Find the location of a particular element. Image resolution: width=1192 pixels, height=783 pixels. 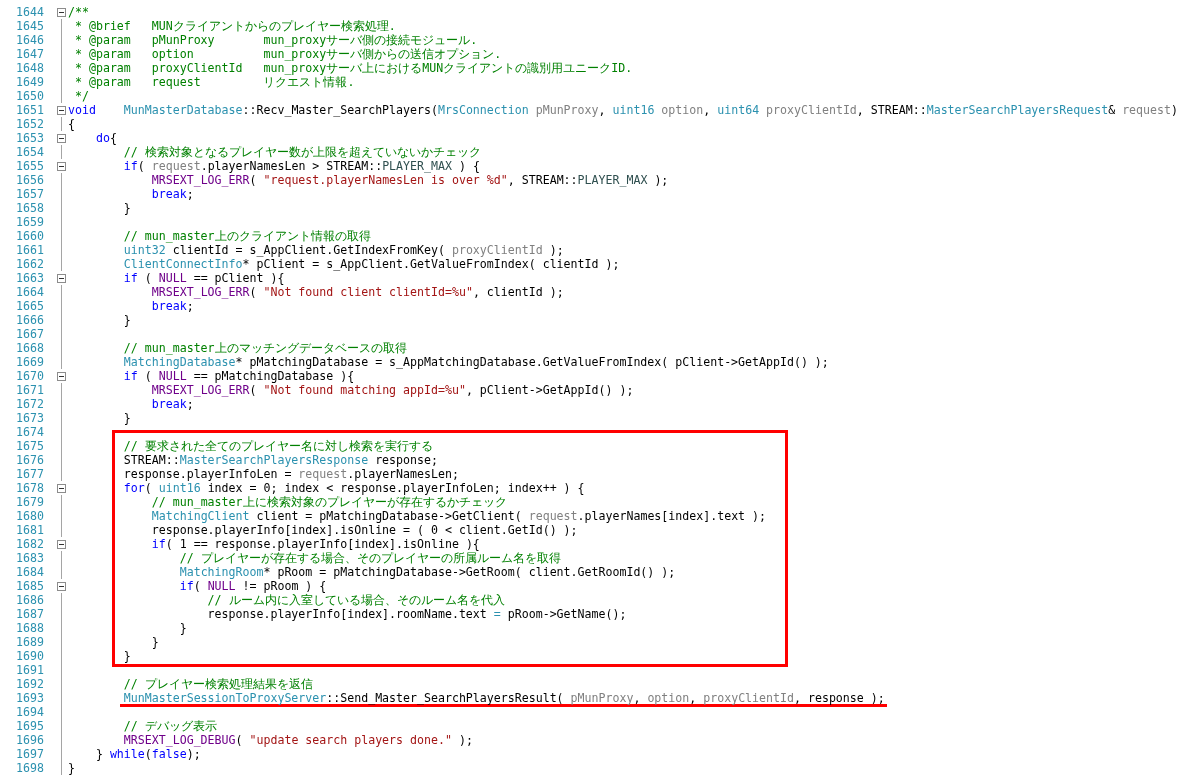

line-number: 1678 is located at coordinates (29, 488).